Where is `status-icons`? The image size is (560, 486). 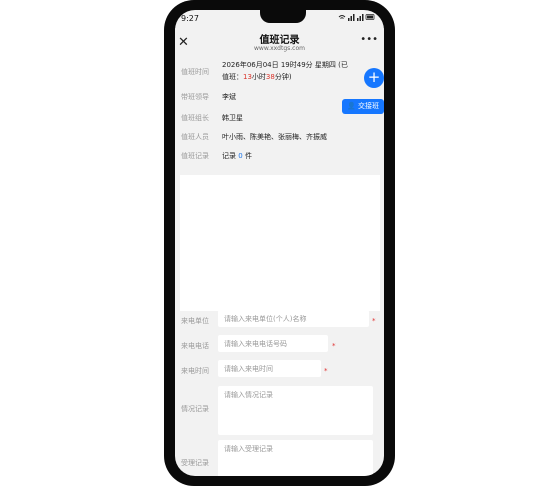
status-icons is located at coordinates (357, 18).